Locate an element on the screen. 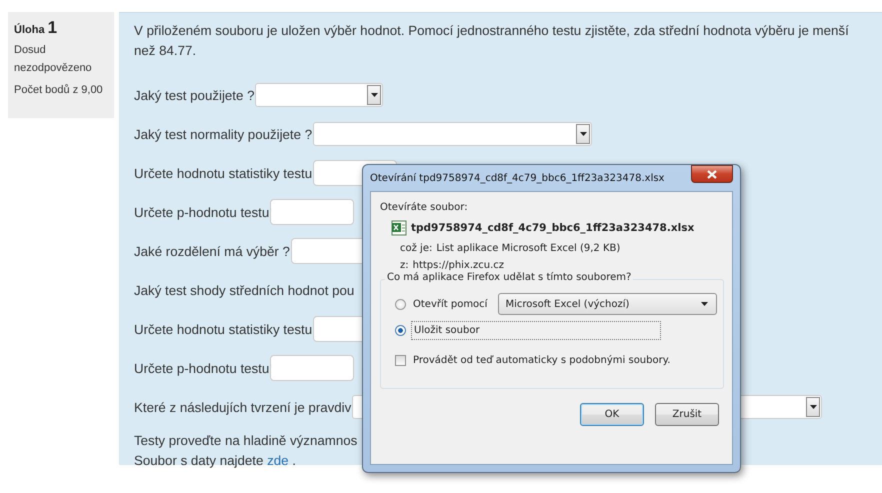 Image resolution: width=882 pixels, height=493 pixels. checkbox-label: Provádět od teď automaticky s podobnými soubory. is located at coordinates (541, 360).